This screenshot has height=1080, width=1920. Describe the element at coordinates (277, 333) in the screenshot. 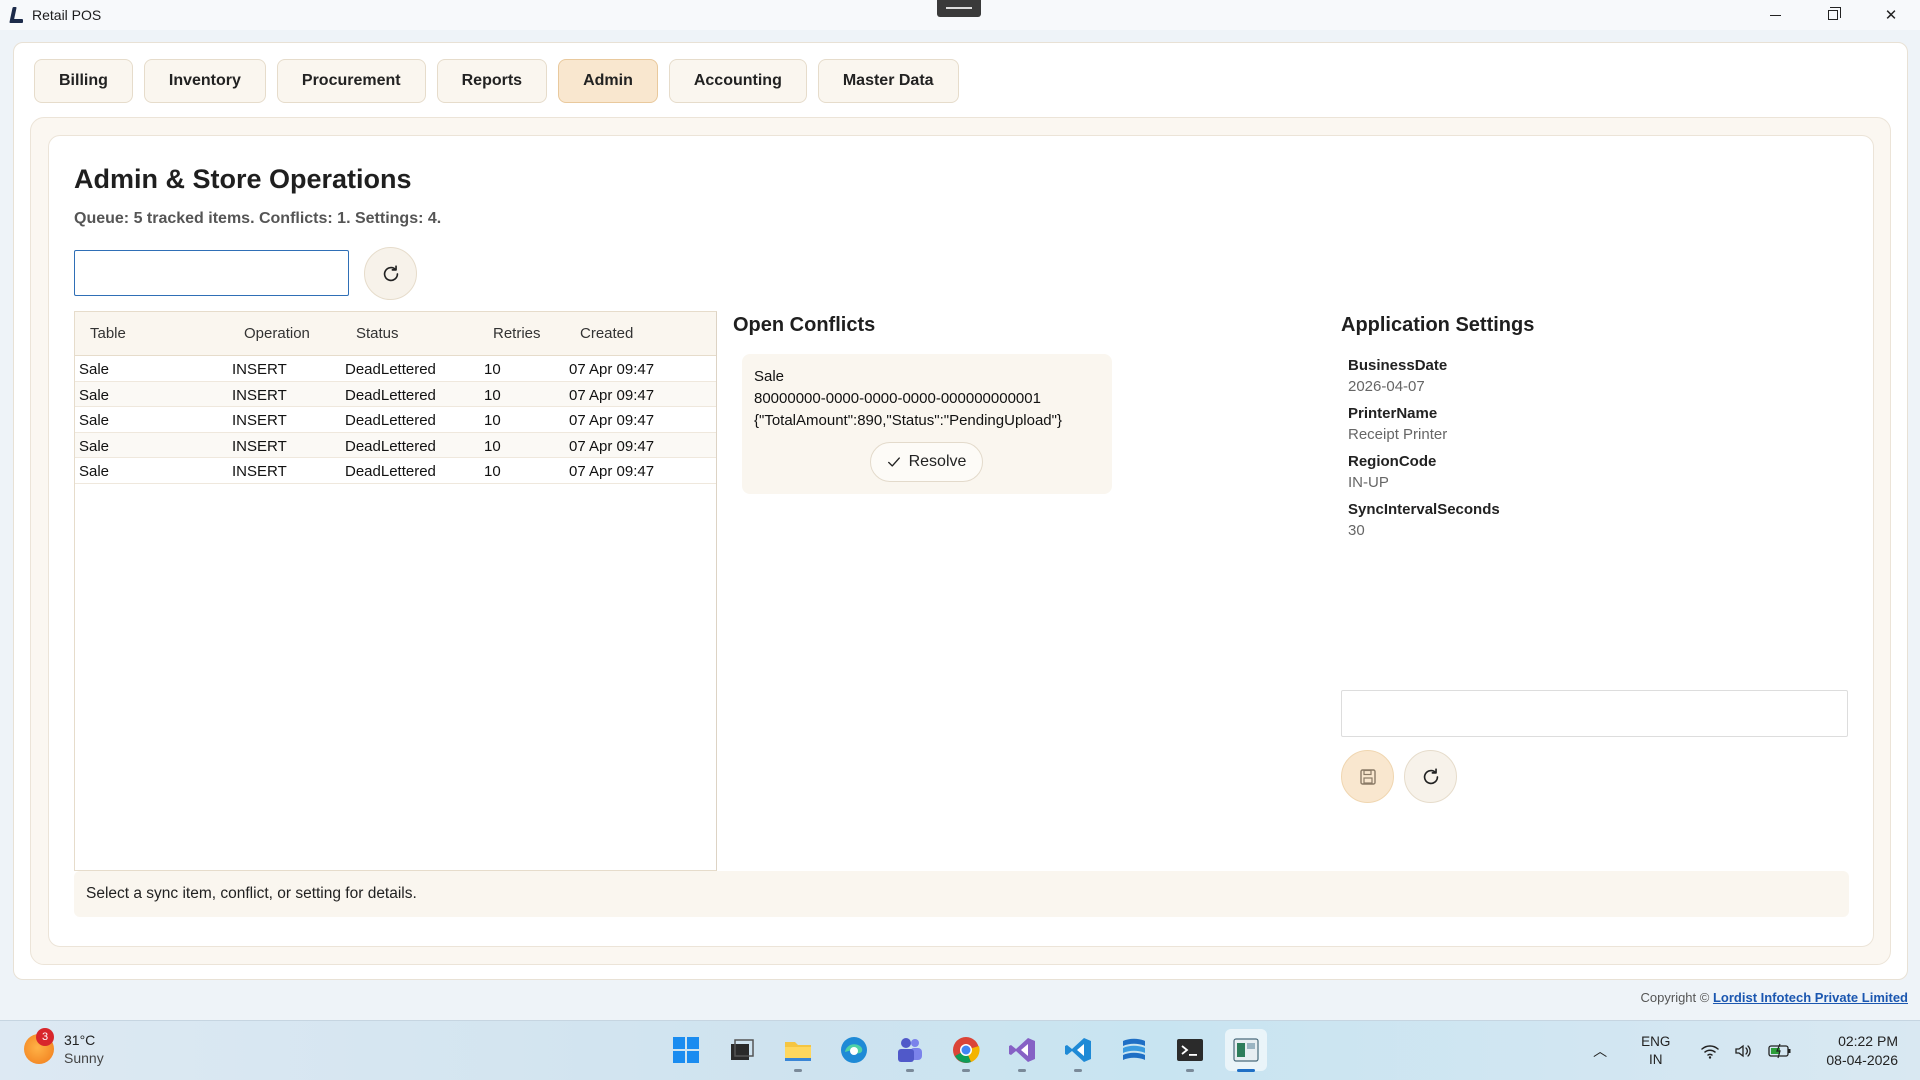

I see `column-header-operation: Operation` at that location.